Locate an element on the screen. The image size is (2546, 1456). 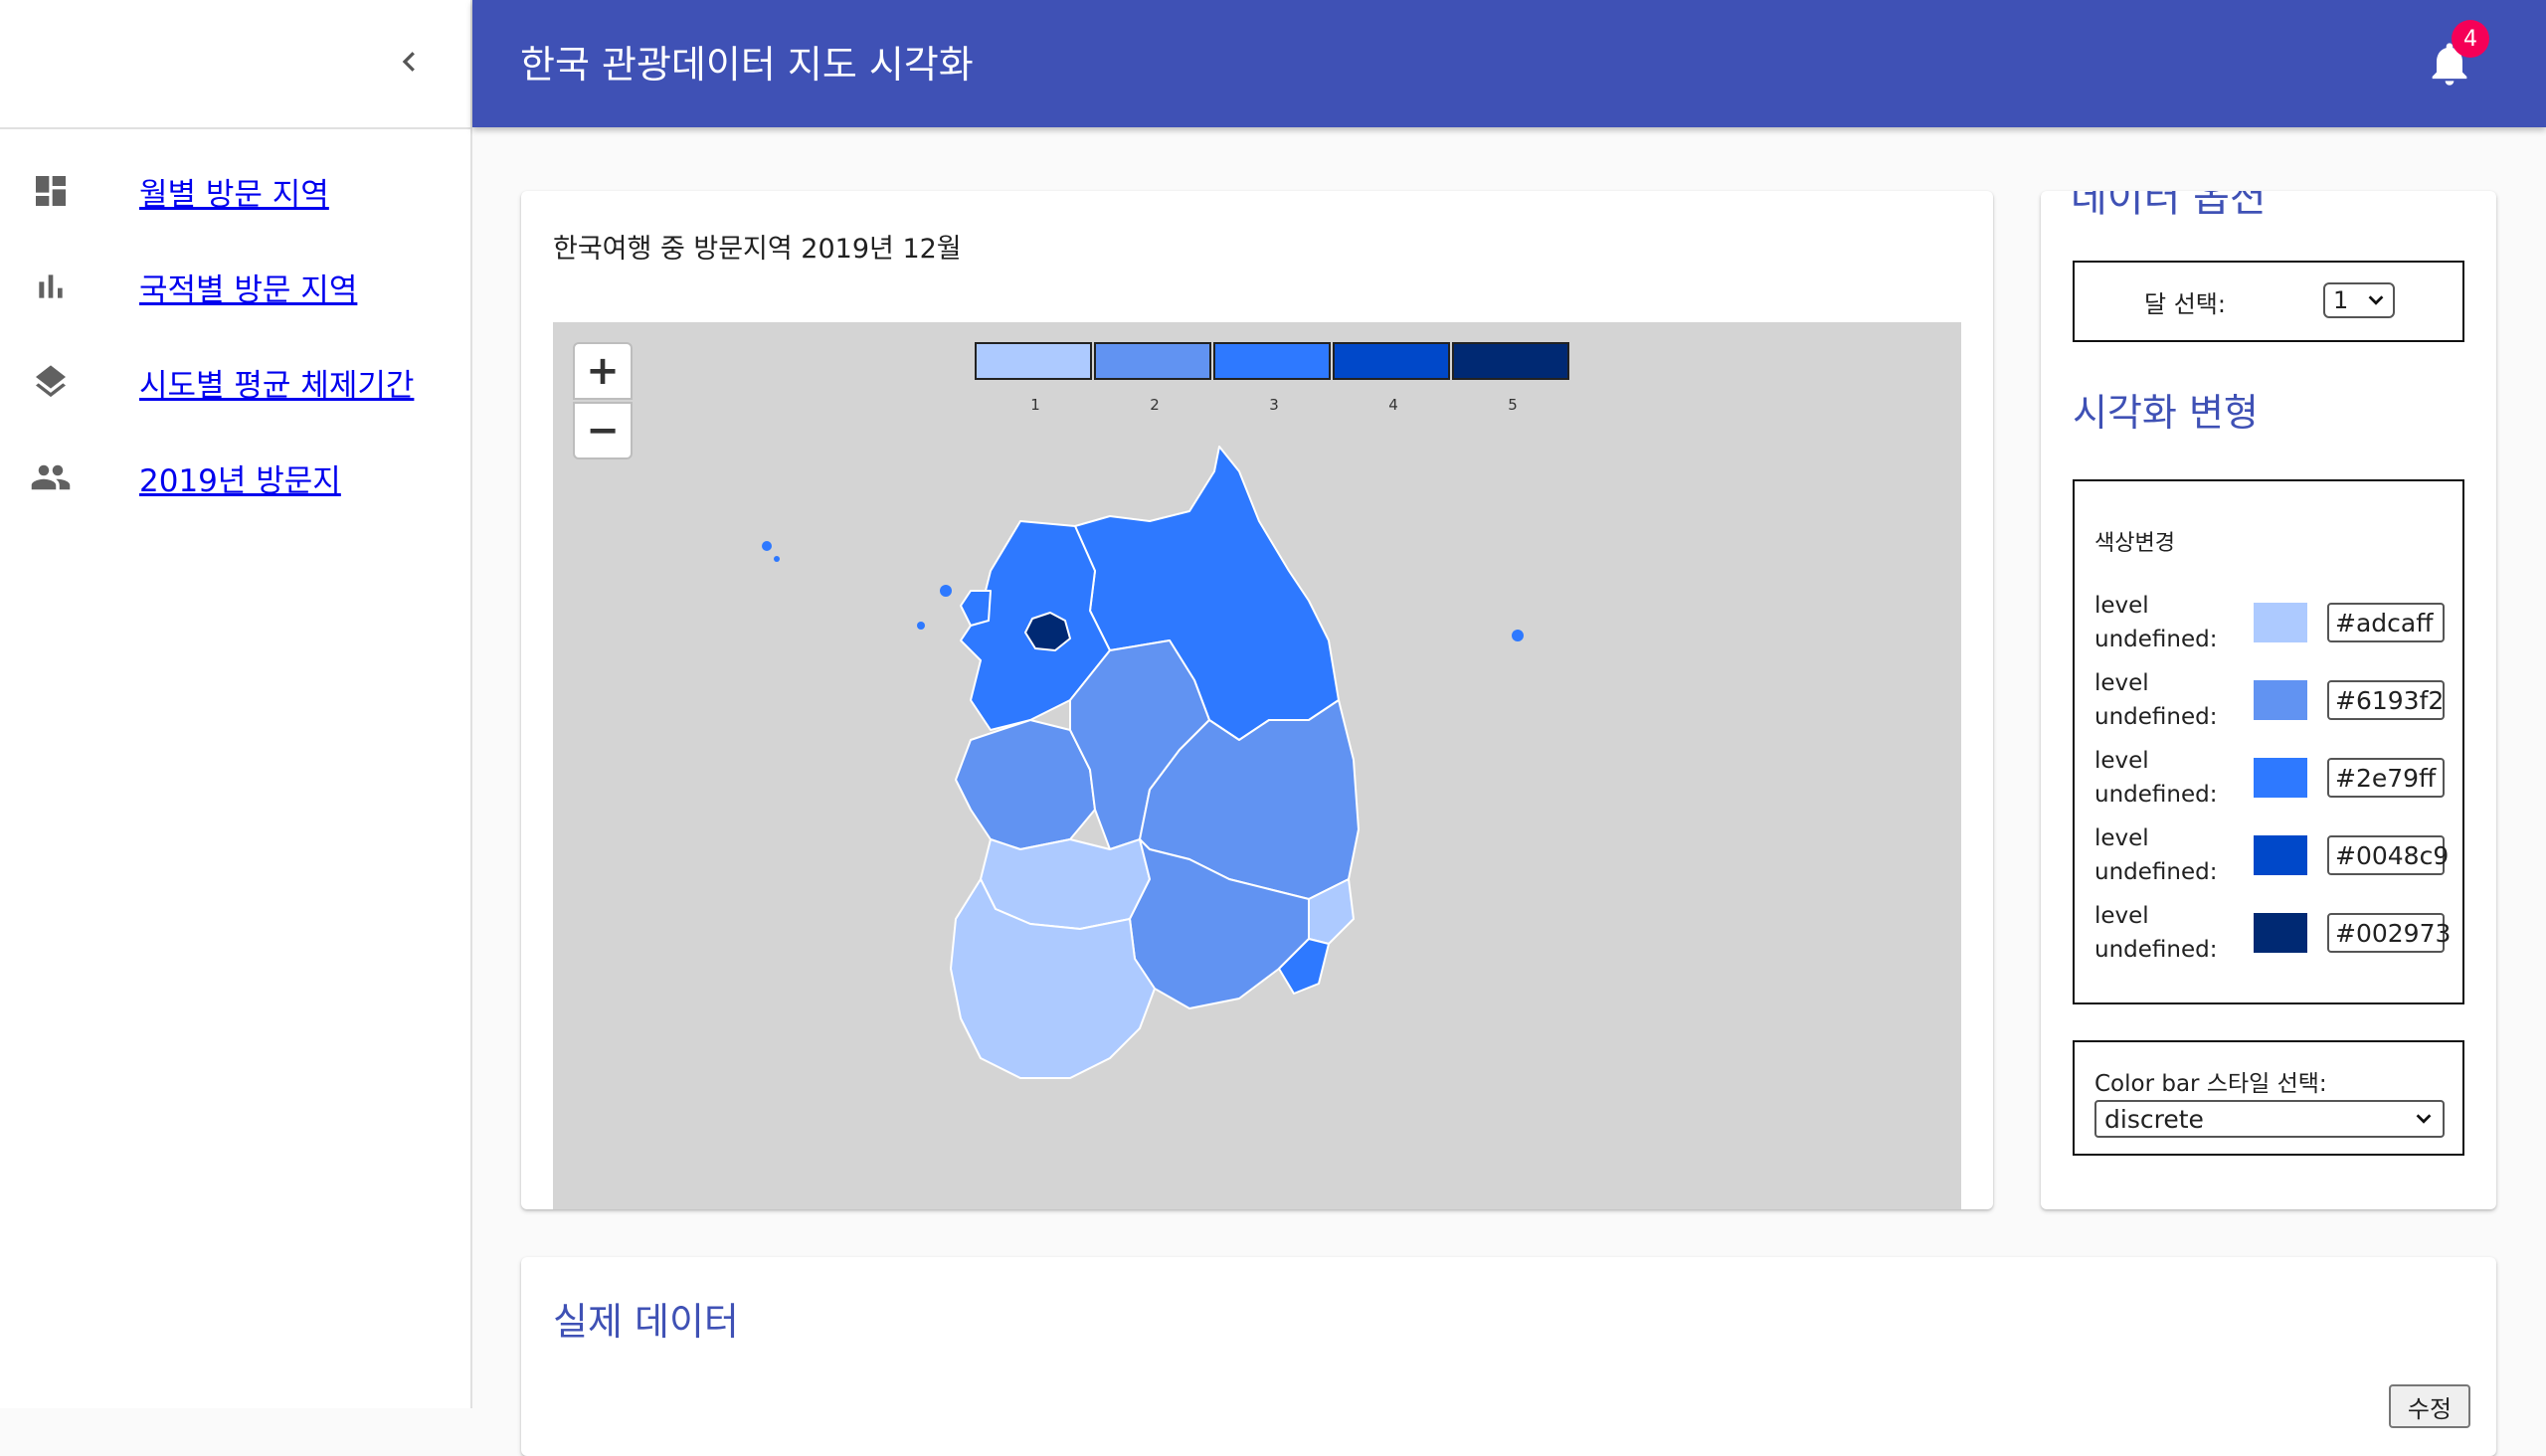
colorbar-style-box: Color bar 스타일 선택: discrete is located at coordinates (2268, 1098).